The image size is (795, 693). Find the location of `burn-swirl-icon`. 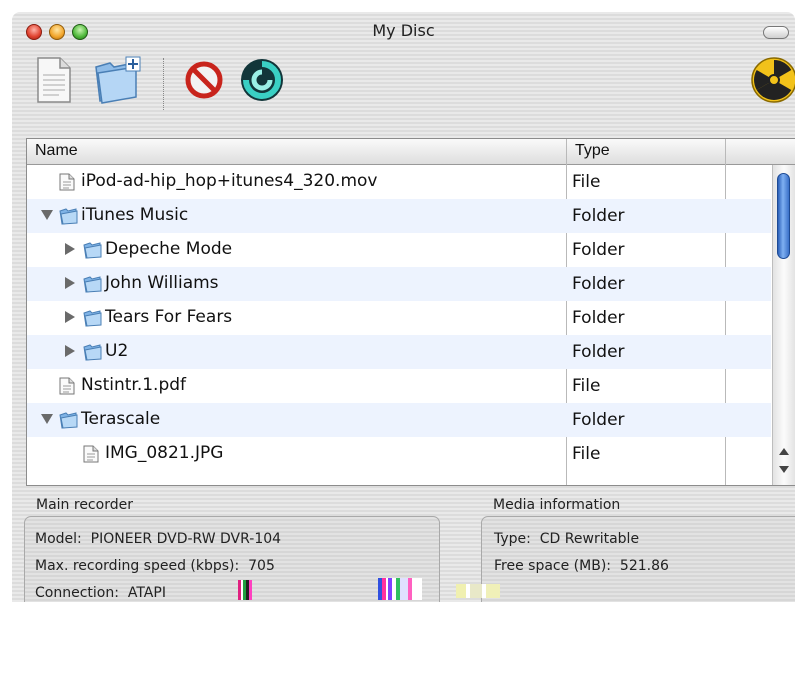

burn-swirl-icon is located at coordinates (262, 80).